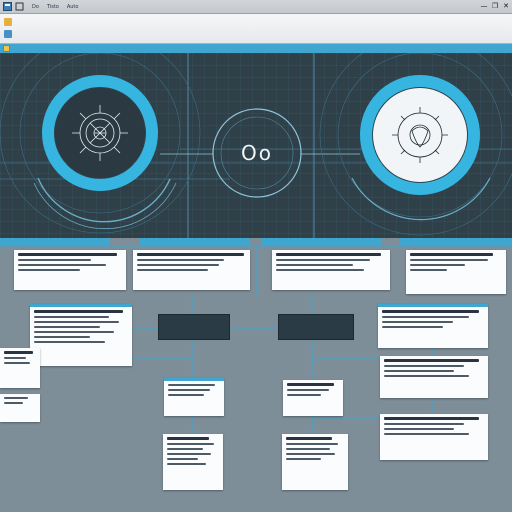 The width and height of the screenshot is (512, 512). I want to click on left-gear-diagram, so click(100, 143).